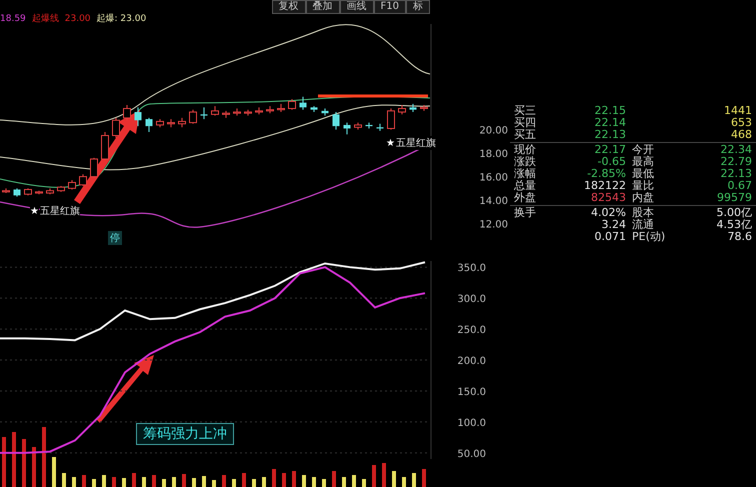 Image resolution: width=756 pixels, height=487 pixels. Describe the element at coordinates (13, 19) in the screenshot. I see `indicator-legend-value: 18.59` at that location.